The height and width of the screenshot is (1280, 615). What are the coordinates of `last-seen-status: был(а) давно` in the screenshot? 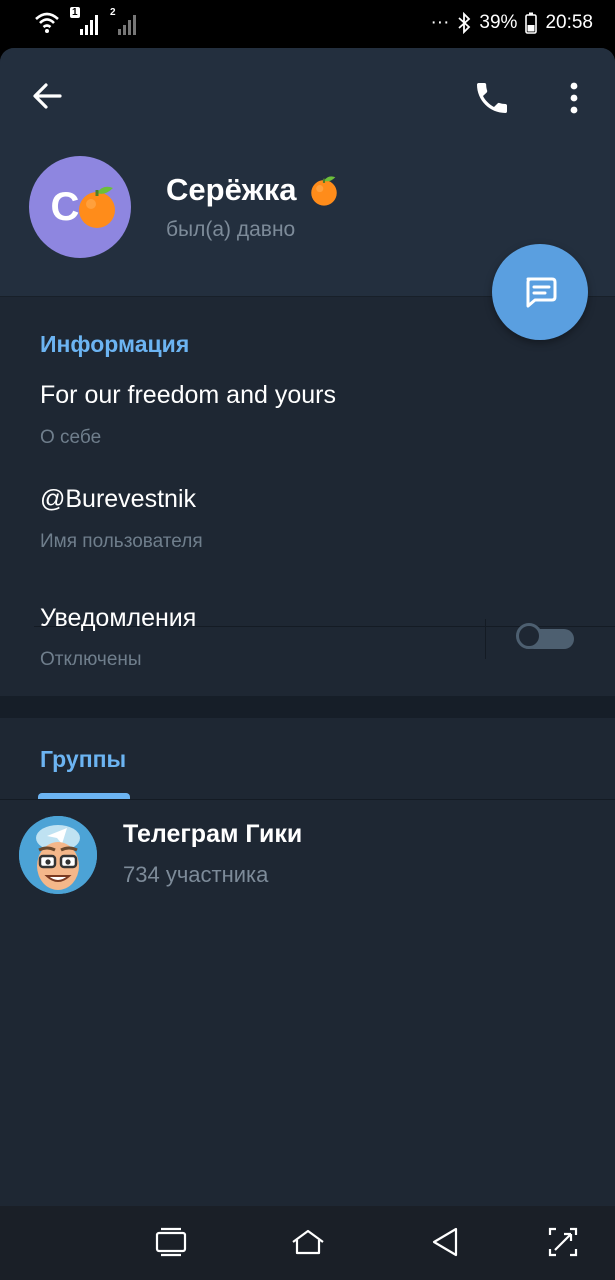 It's located at (231, 229).